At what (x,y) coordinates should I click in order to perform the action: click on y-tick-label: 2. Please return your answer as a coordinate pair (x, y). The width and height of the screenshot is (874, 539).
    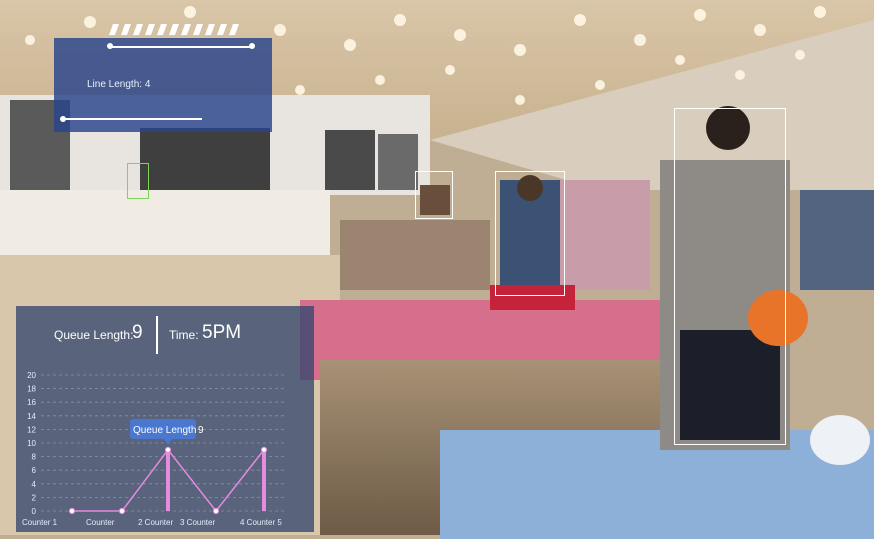
    Looking at the image, I should click on (34, 497).